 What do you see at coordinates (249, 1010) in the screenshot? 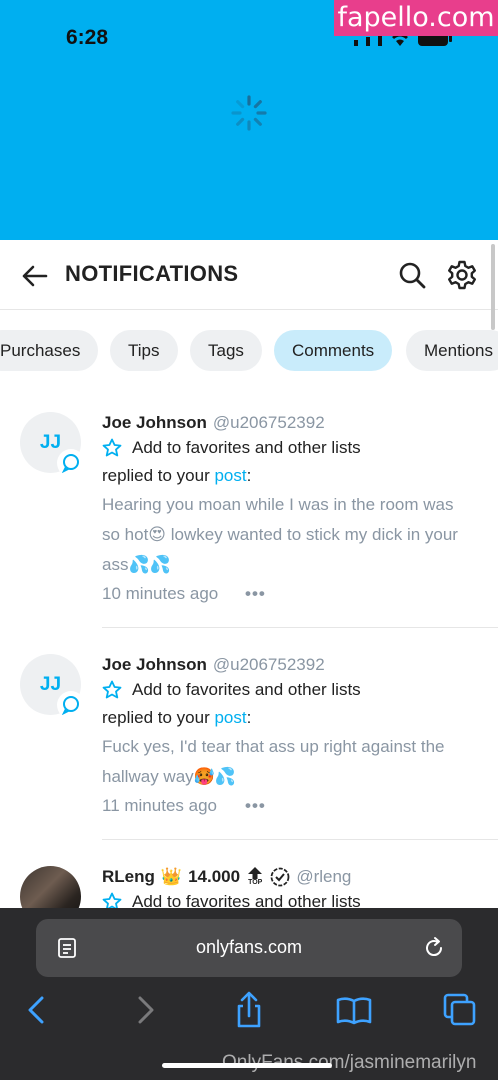
I see `share-icon` at bounding box center [249, 1010].